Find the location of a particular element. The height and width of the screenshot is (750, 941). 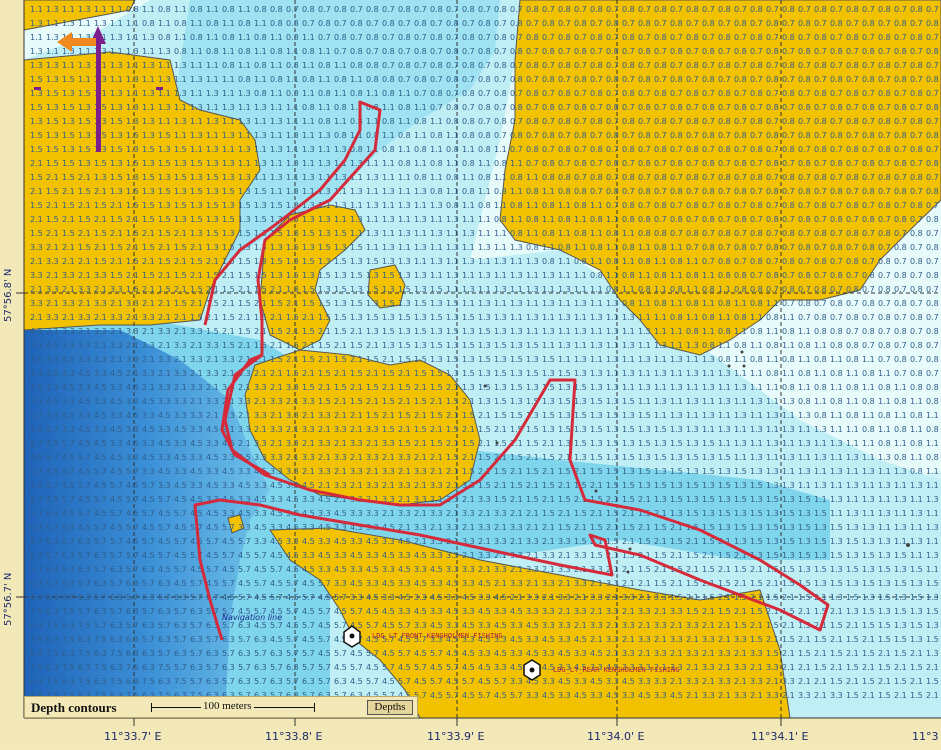

depths-button: Depths is located at coordinates (390, 707).